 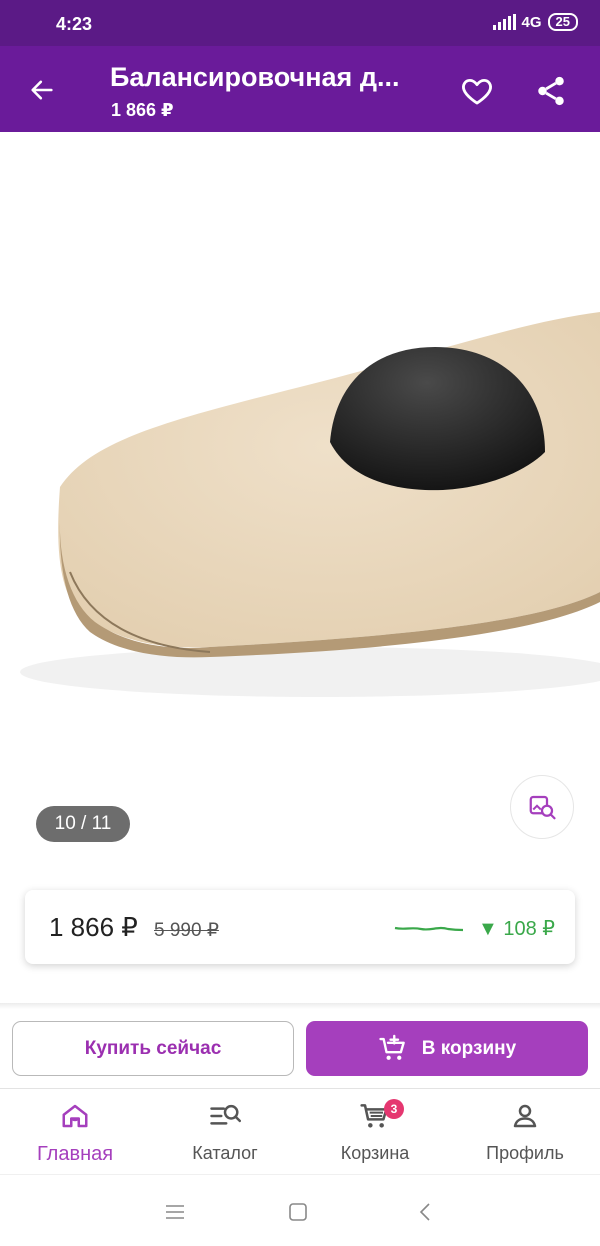 I want to click on current-price: 1 866 ₽, so click(x=93, y=927).